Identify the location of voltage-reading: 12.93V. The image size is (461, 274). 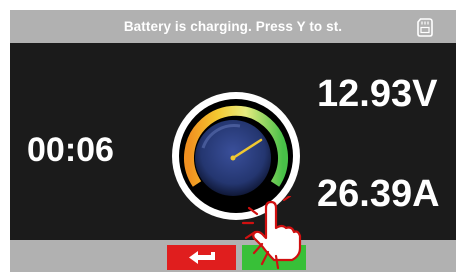
(377, 94).